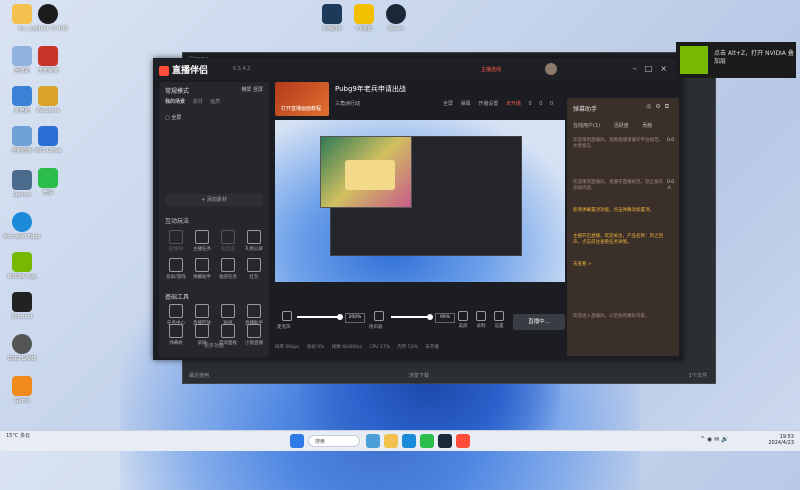  What do you see at coordinates (382, 441) in the screenshot?
I see `taskbar-apps: 搜索` at bounding box center [382, 441].